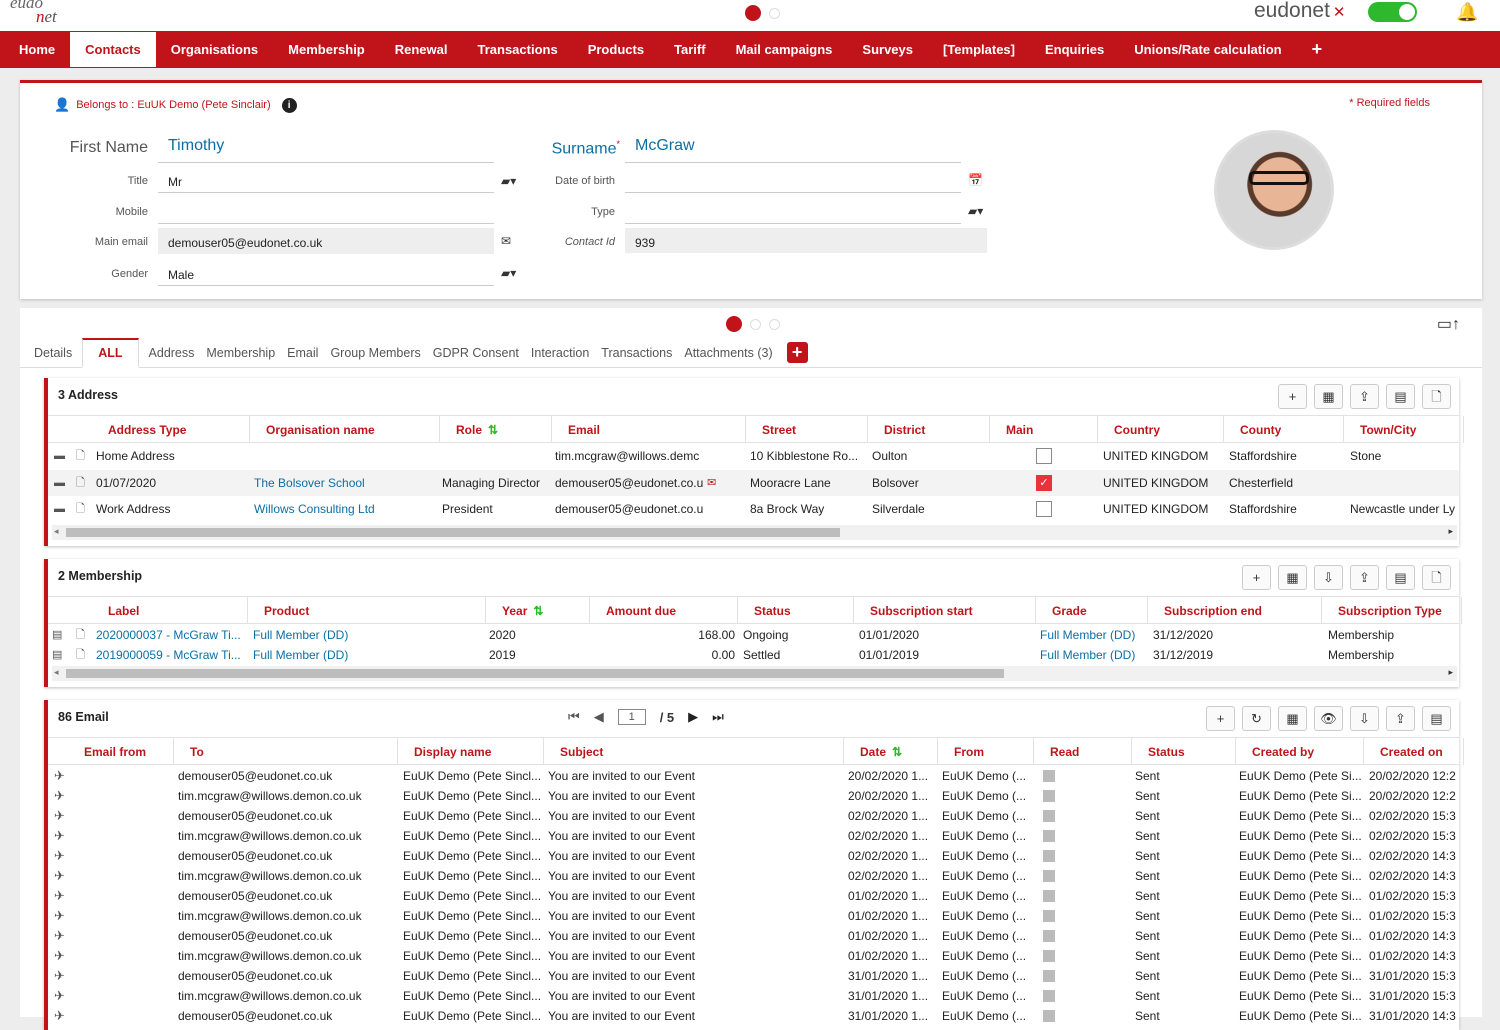  I want to click on column-header-status: Status, so click(796, 610).